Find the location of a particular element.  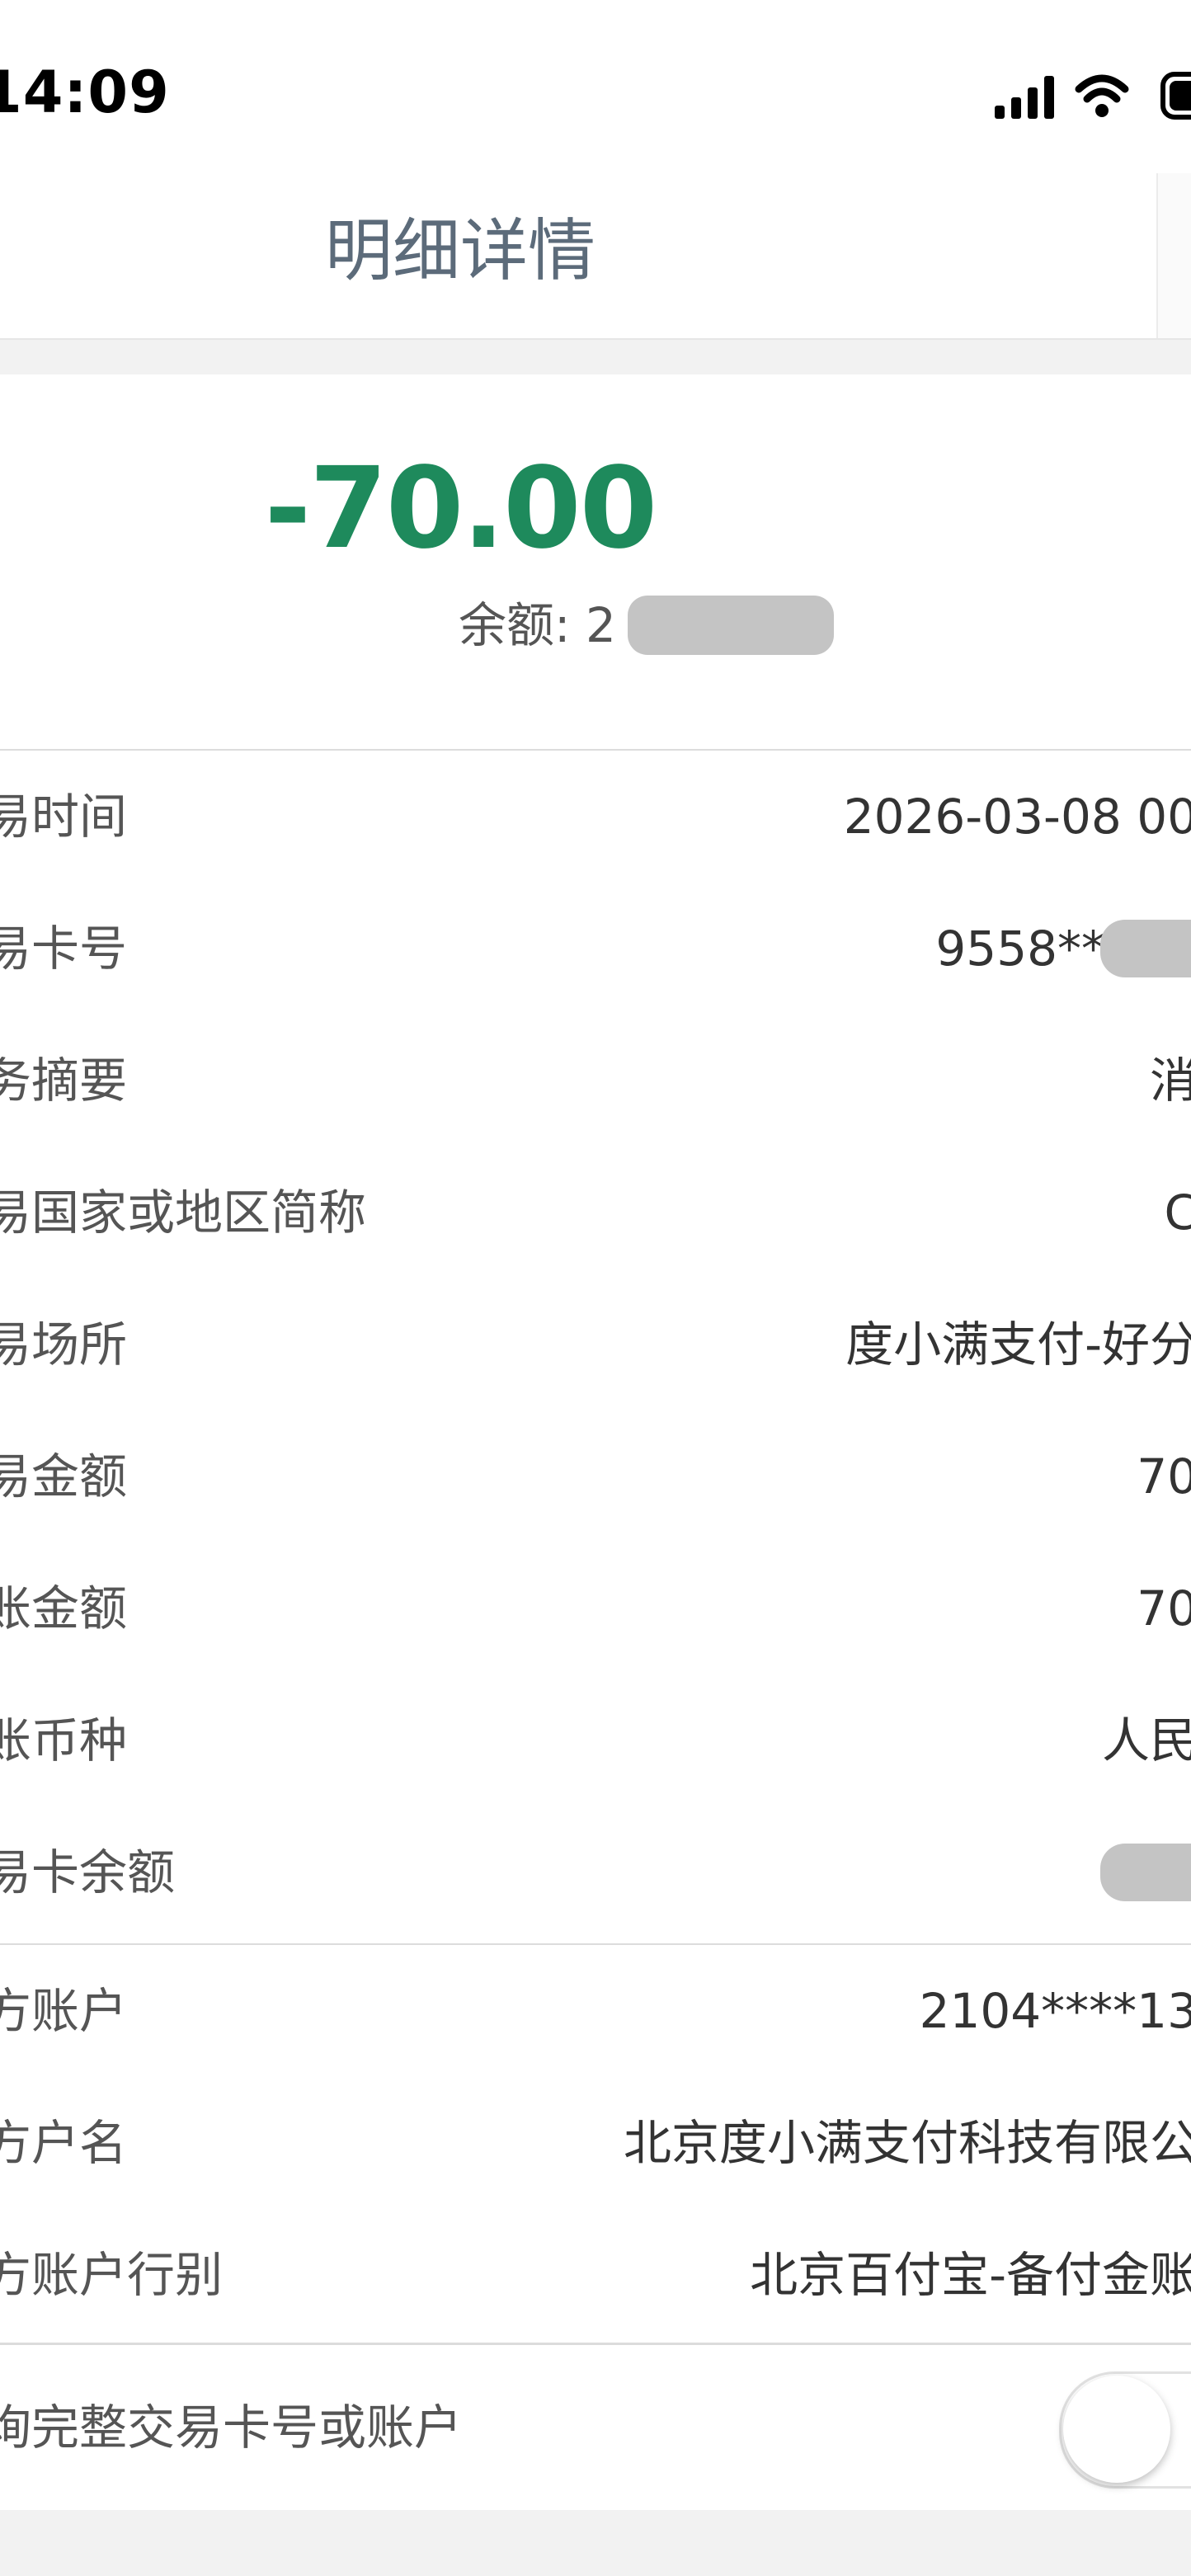

signal-bars-icon is located at coordinates (1024, 97).